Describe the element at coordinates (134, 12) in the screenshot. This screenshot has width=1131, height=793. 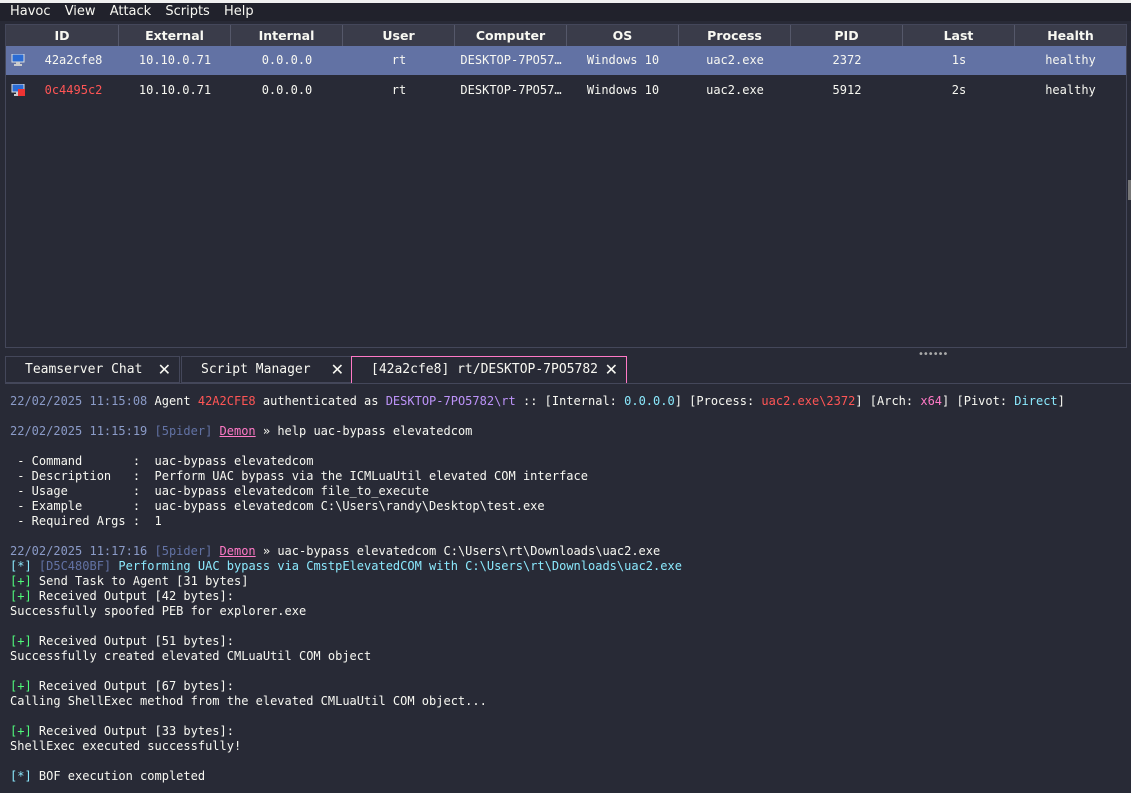
I see `menu-attack: Attack` at that location.